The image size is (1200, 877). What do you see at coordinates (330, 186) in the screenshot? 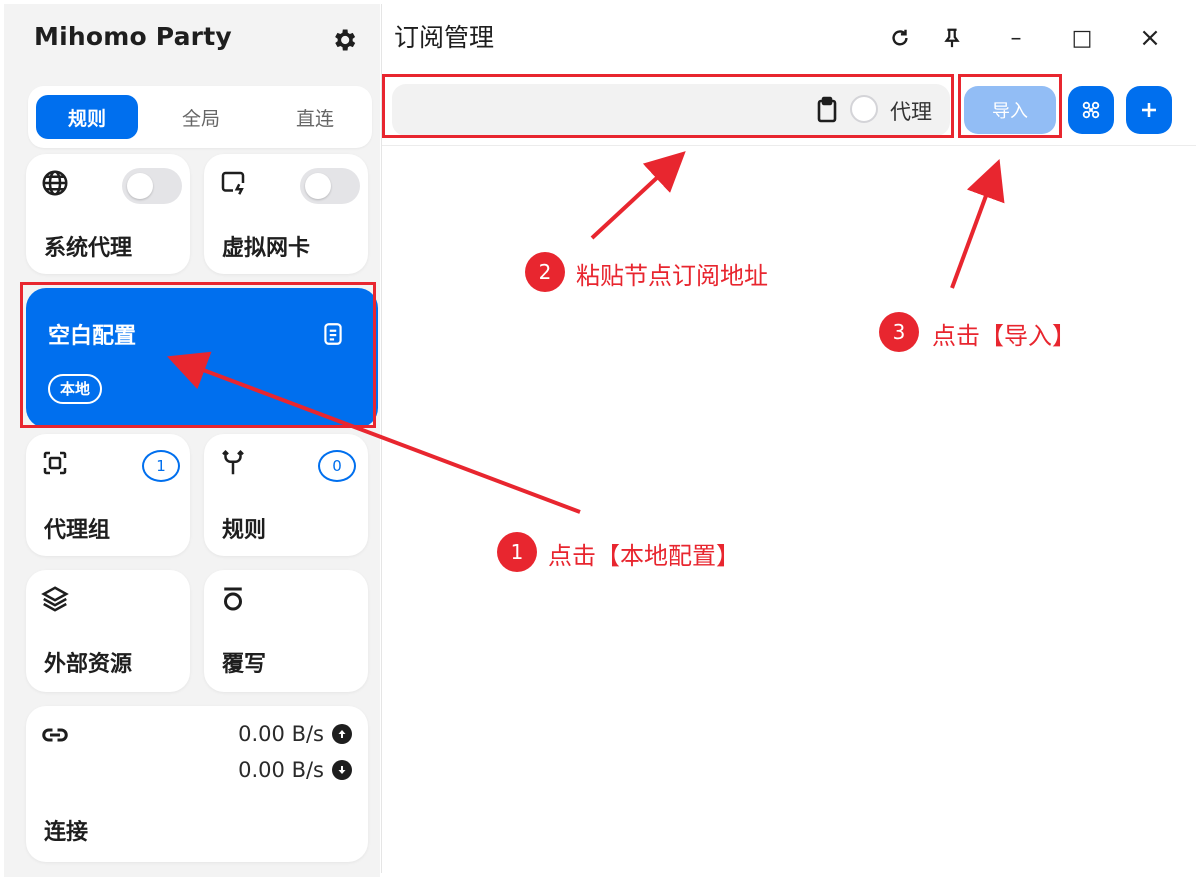
I see `tun-toggle` at bounding box center [330, 186].